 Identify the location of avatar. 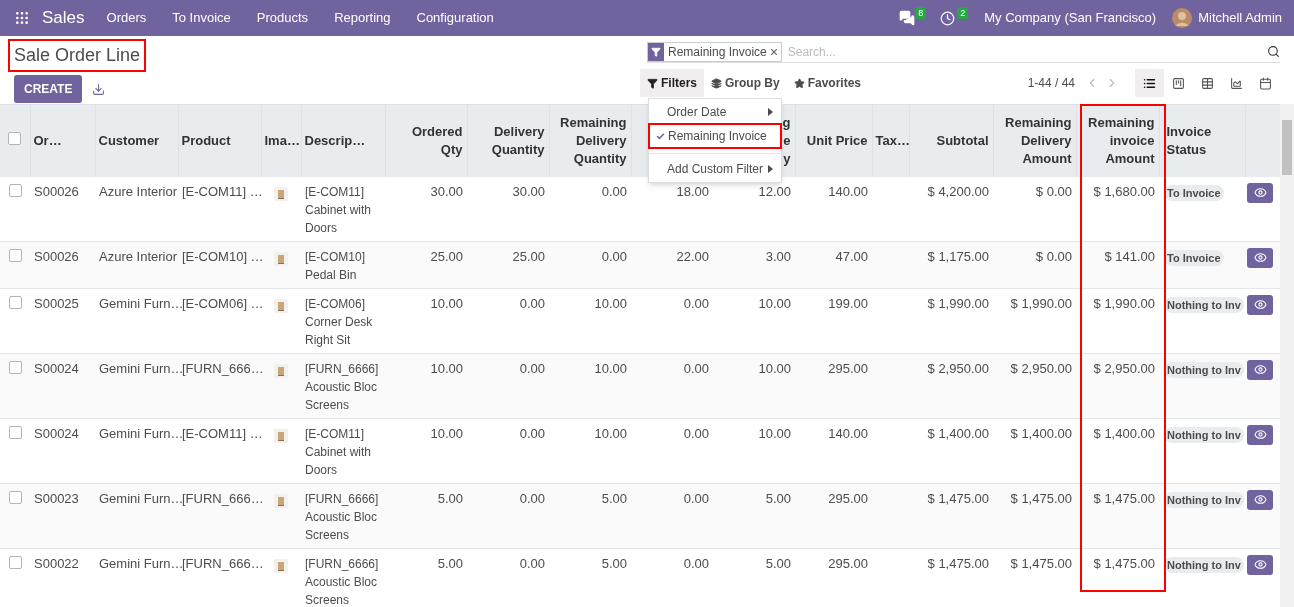
(1182, 18).